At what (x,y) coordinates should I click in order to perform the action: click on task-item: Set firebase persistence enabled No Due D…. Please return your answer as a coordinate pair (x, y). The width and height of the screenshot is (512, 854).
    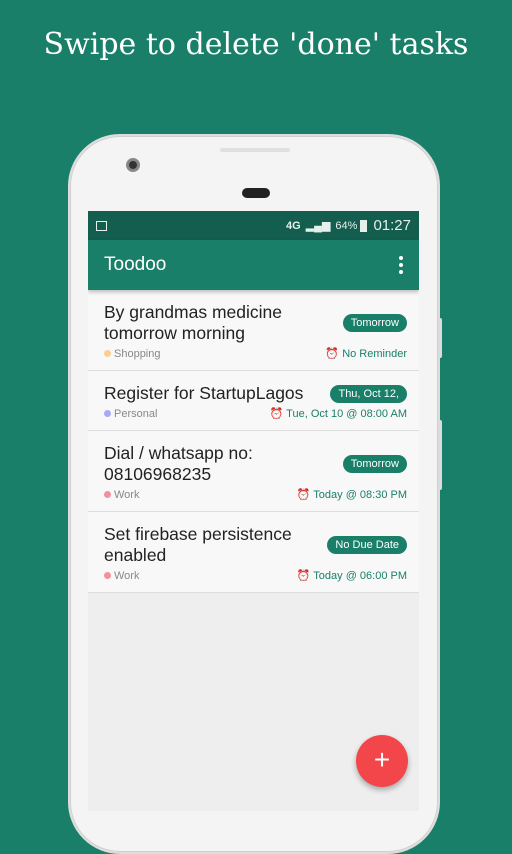
    Looking at the image, I should click on (253, 552).